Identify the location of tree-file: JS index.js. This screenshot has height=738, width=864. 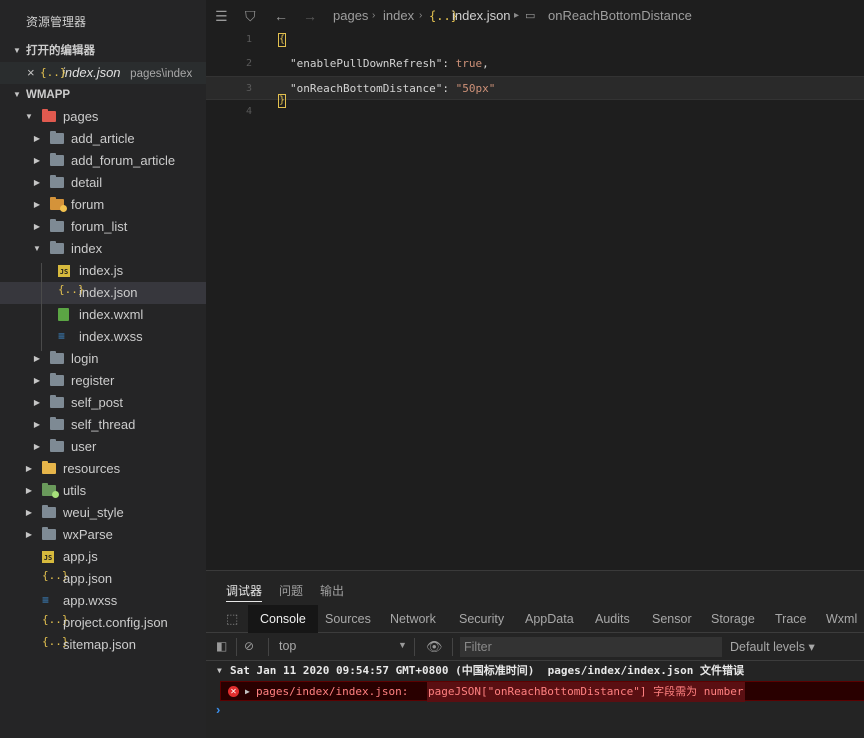
(103, 271).